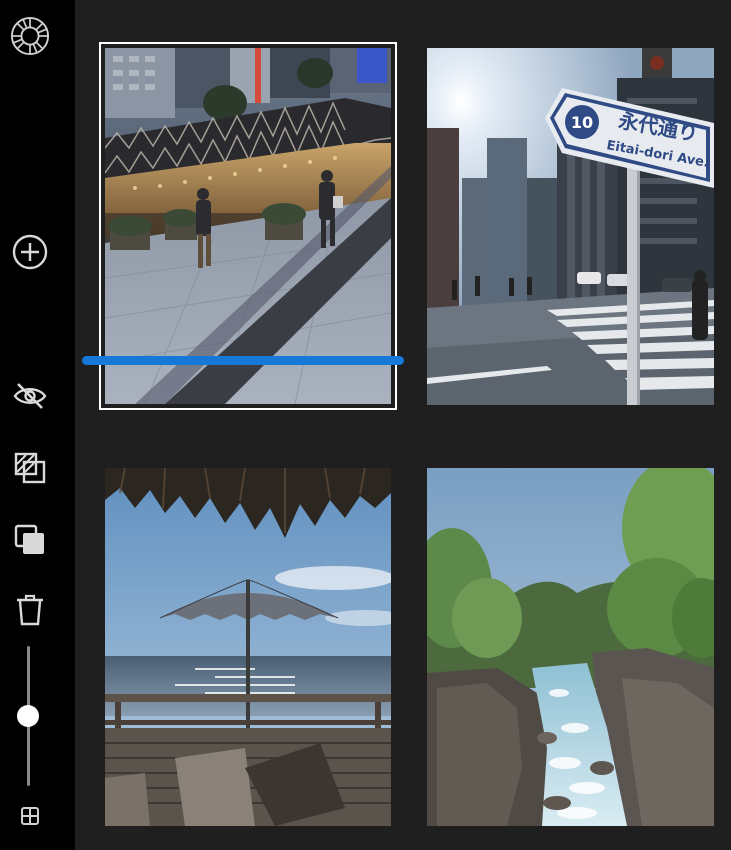  Describe the element at coordinates (30, 540) in the screenshot. I see `duplicate-icon` at that location.